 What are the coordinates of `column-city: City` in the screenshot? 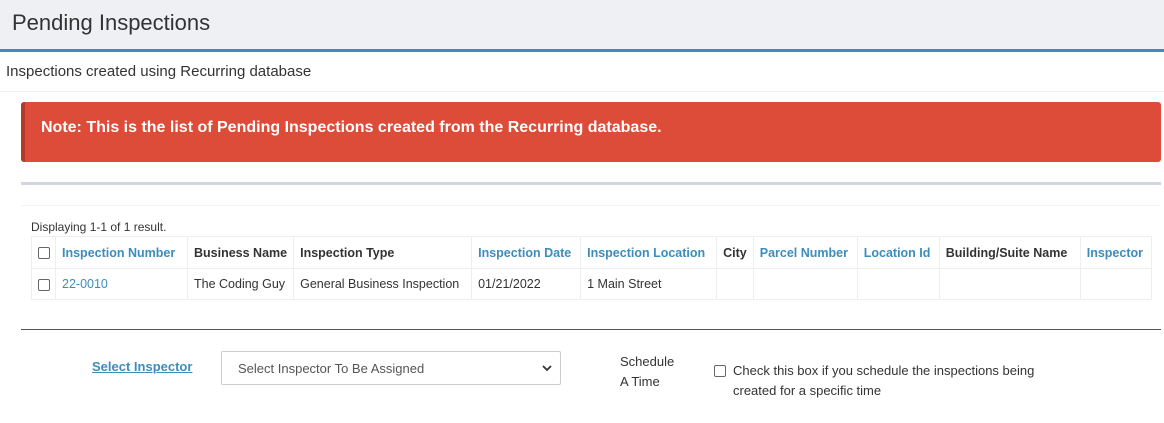 It's located at (735, 252).